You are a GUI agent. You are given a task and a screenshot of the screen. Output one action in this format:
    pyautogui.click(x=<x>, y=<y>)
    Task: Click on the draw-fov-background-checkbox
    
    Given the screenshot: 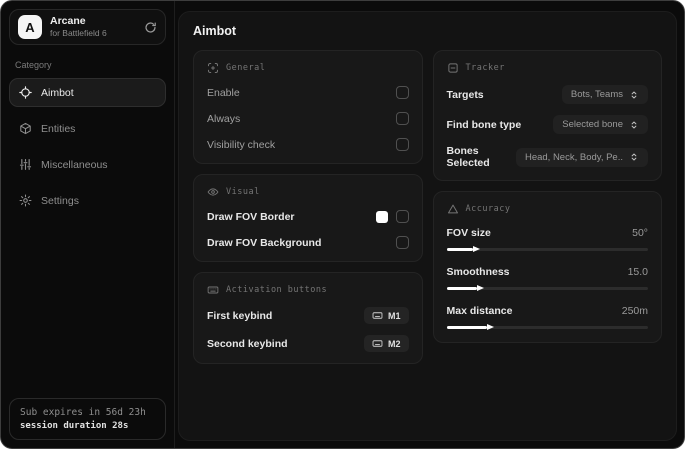 What is the action you would take?
    pyautogui.click(x=402, y=242)
    